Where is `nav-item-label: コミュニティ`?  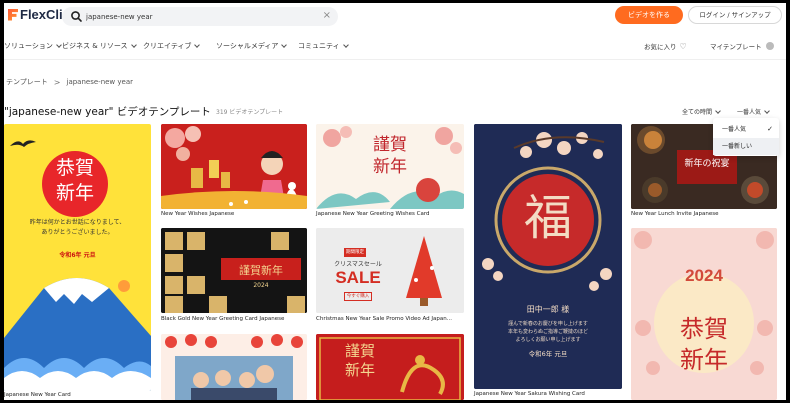
nav-item-label: コミュニティ is located at coordinates (319, 46).